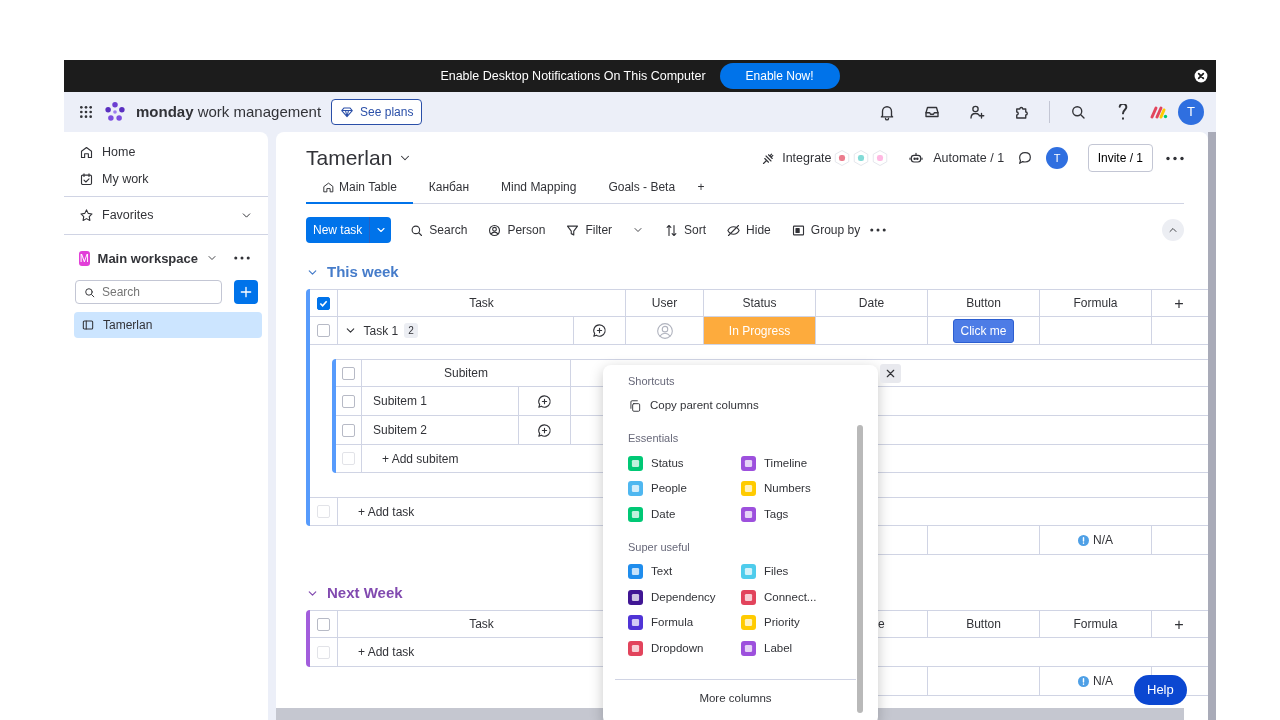 Image resolution: width=1280 pixels, height=720 pixels. What do you see at coordinates (825, 230) in the screenshot?
I see `toolbar-button: Group by` at bounding box center [825, 230].